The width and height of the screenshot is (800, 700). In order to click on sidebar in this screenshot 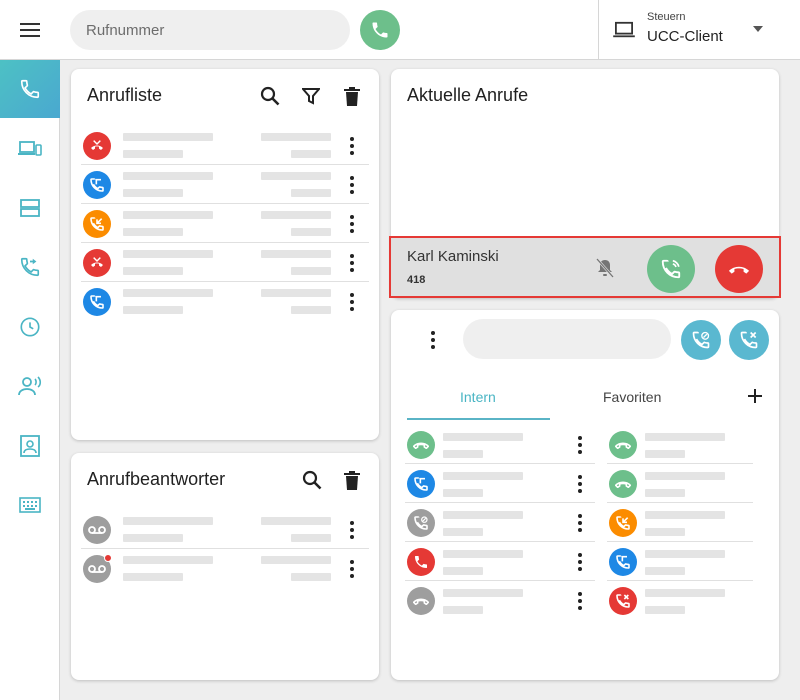, I will do `click(30, 380)`.